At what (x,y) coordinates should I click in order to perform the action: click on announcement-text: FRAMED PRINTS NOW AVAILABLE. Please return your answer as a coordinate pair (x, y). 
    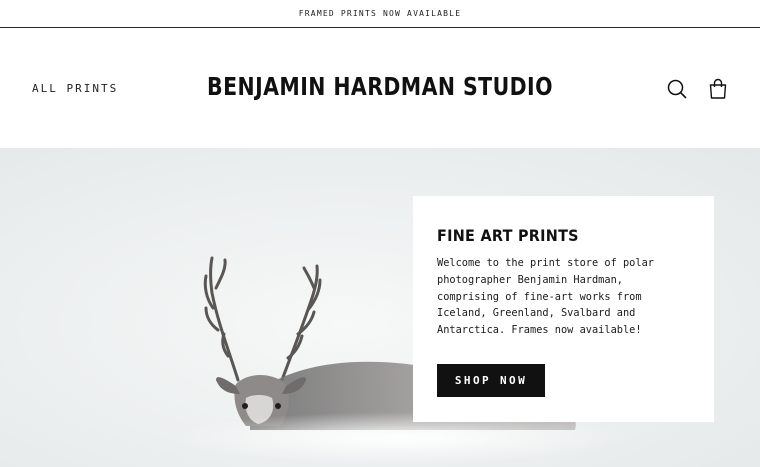
    Looking at the image, I should click on (380, 13).